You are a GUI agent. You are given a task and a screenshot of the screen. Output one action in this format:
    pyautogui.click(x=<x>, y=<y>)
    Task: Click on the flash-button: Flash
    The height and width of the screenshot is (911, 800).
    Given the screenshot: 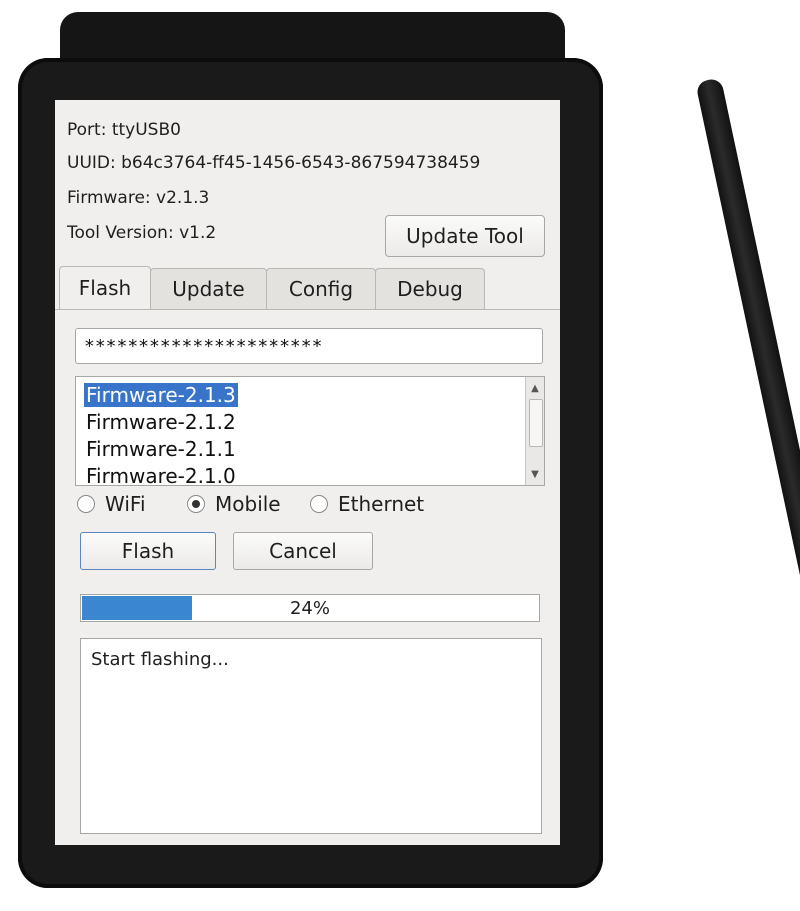 What is the action you would take?
    pyautogui.click(x=148, y=551)
    